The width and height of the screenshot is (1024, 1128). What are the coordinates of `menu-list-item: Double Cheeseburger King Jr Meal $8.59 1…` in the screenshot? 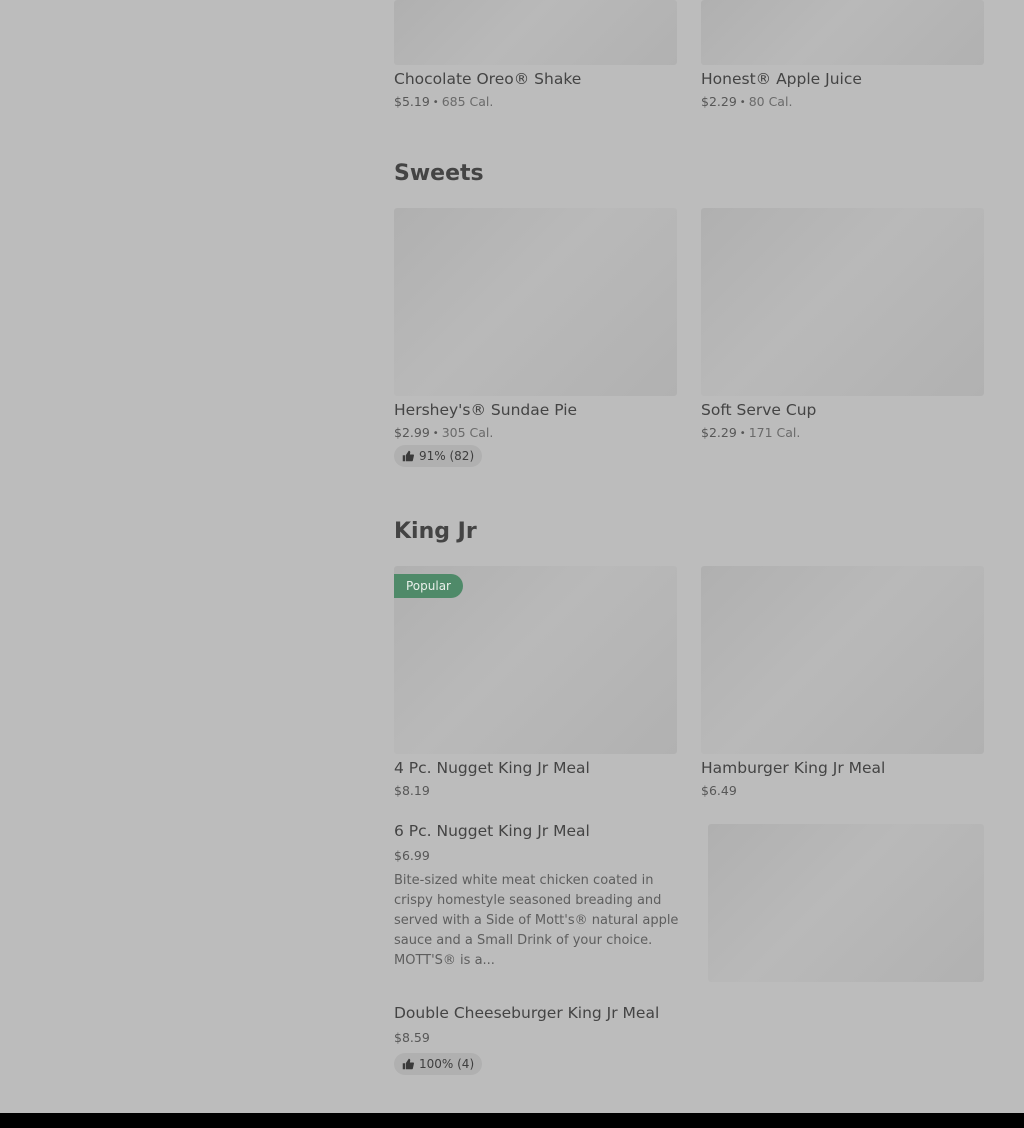 It's located at (689, 1039).